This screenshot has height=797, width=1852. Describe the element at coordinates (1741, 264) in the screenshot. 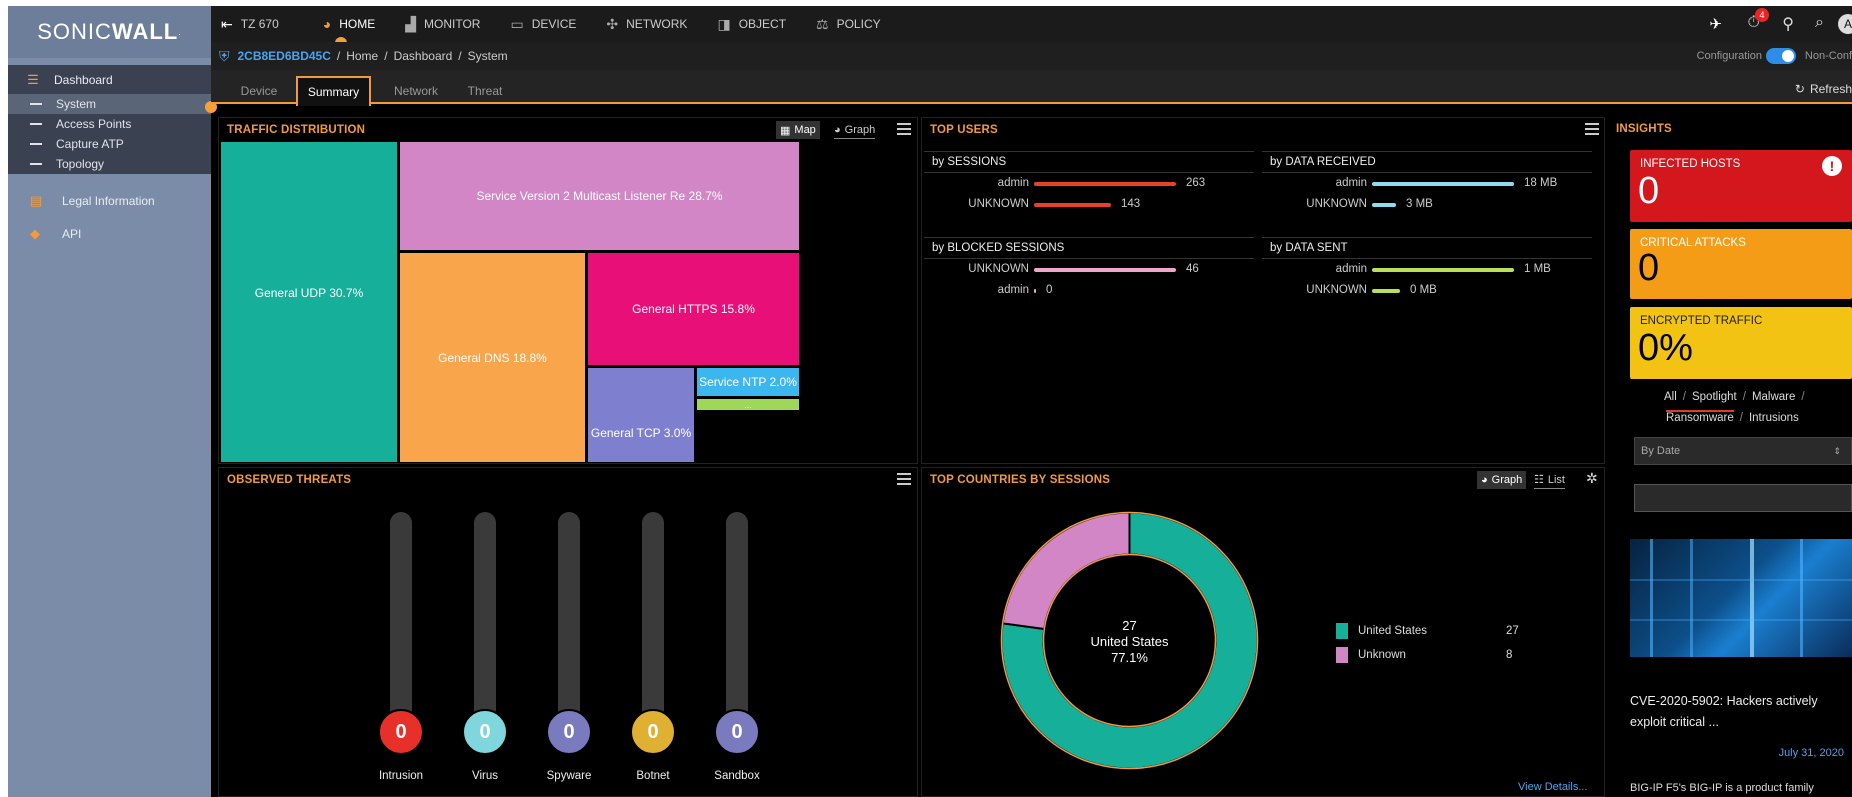

I see `insight-card-critical-attacks: CRITICAL ATTACKS 0` at that location.